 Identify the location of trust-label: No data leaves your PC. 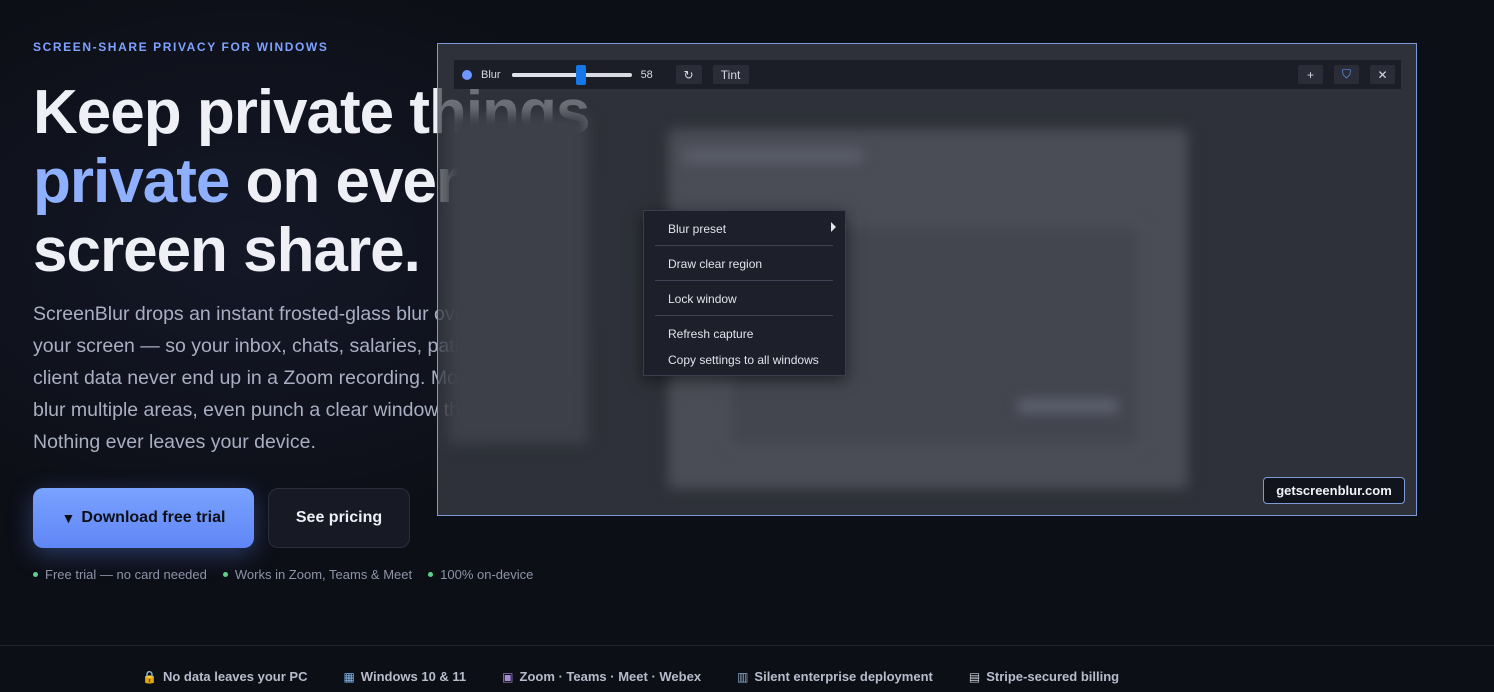
(235, 676).